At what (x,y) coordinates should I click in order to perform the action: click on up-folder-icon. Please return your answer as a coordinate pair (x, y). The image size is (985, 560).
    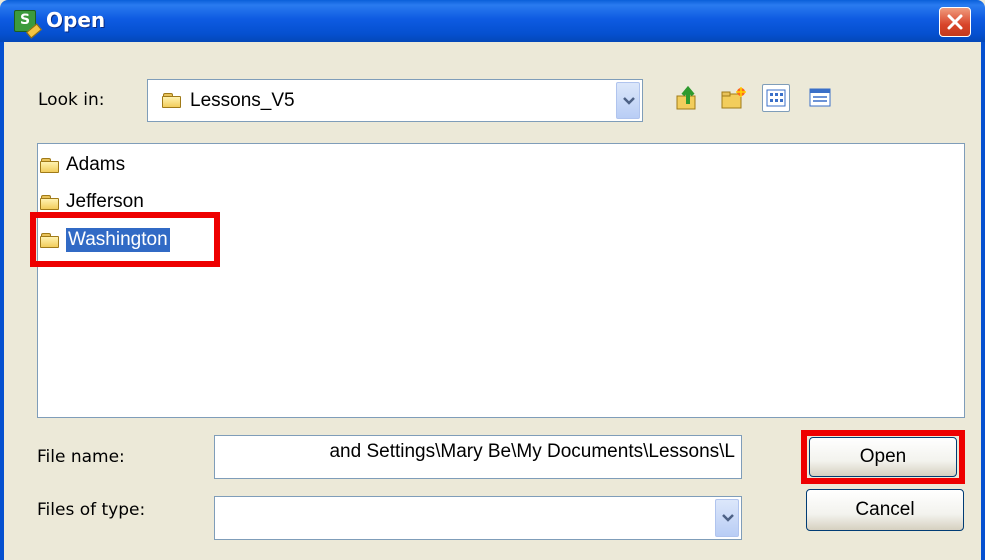
    Looking at the image, I should click on (688, 98).